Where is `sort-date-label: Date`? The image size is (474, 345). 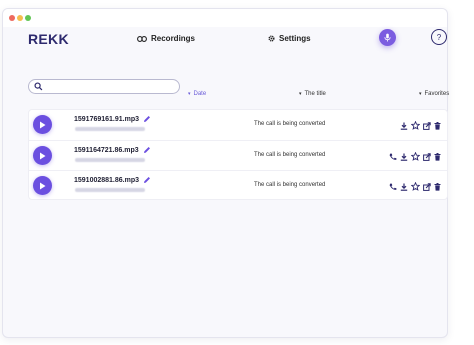 sort-date-label: Date is located at coordinates (200, 94).